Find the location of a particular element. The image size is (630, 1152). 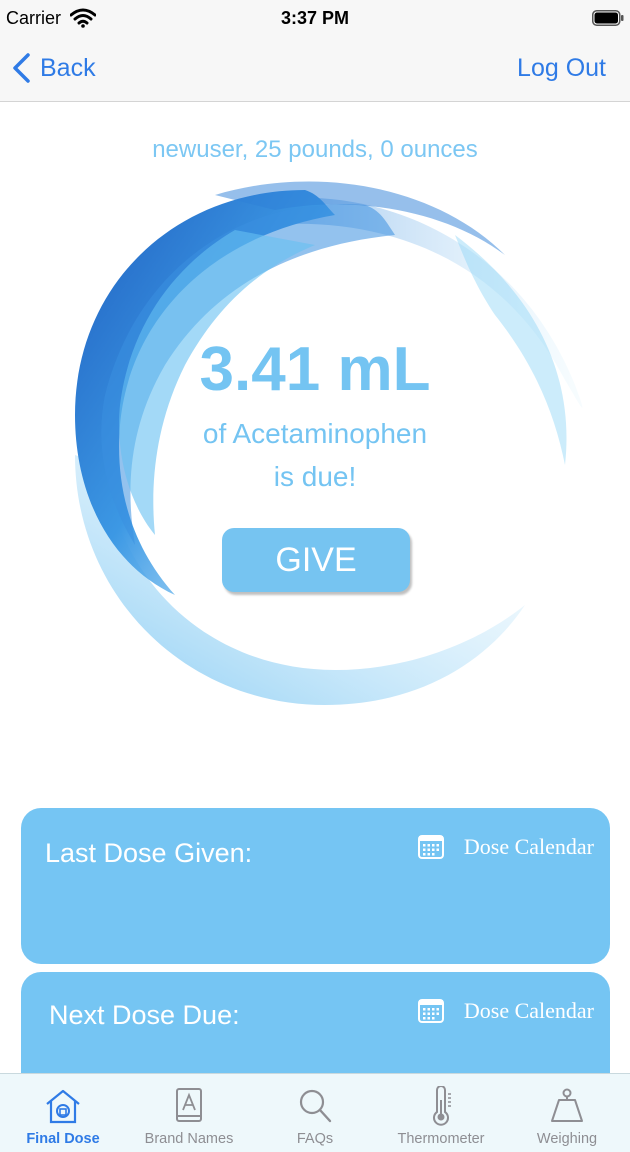

next-dose-calendar-button: Dose Calendar is located at coordinates (505, 1011).